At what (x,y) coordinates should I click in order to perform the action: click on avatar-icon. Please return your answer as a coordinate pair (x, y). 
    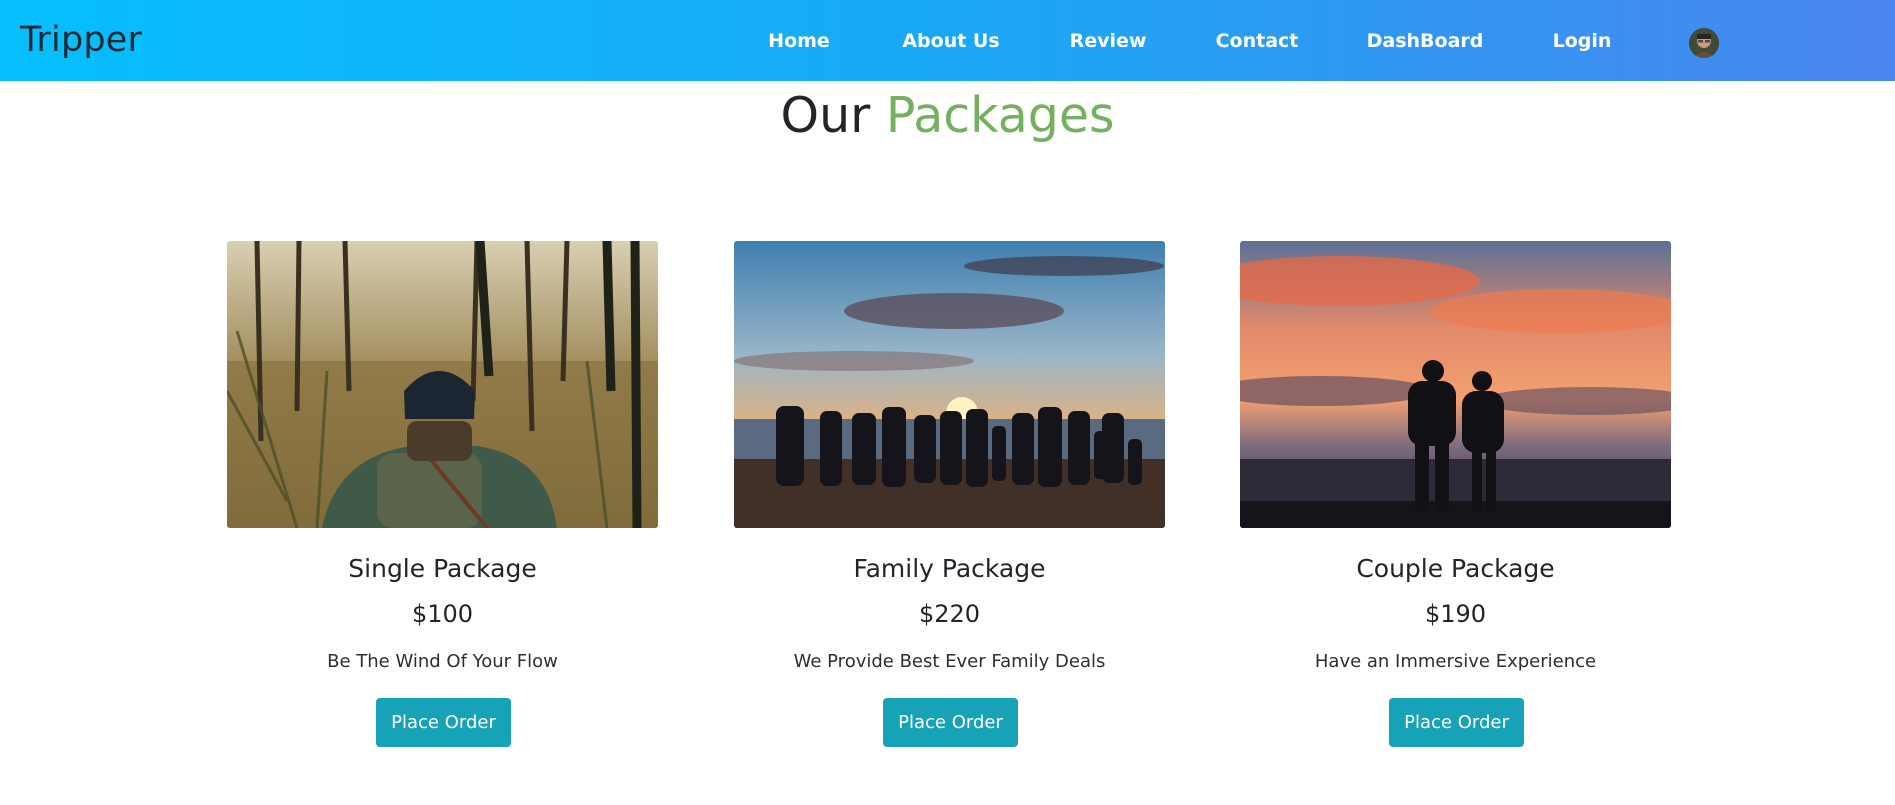
    Looking at the image, I should click on (1704, 43).